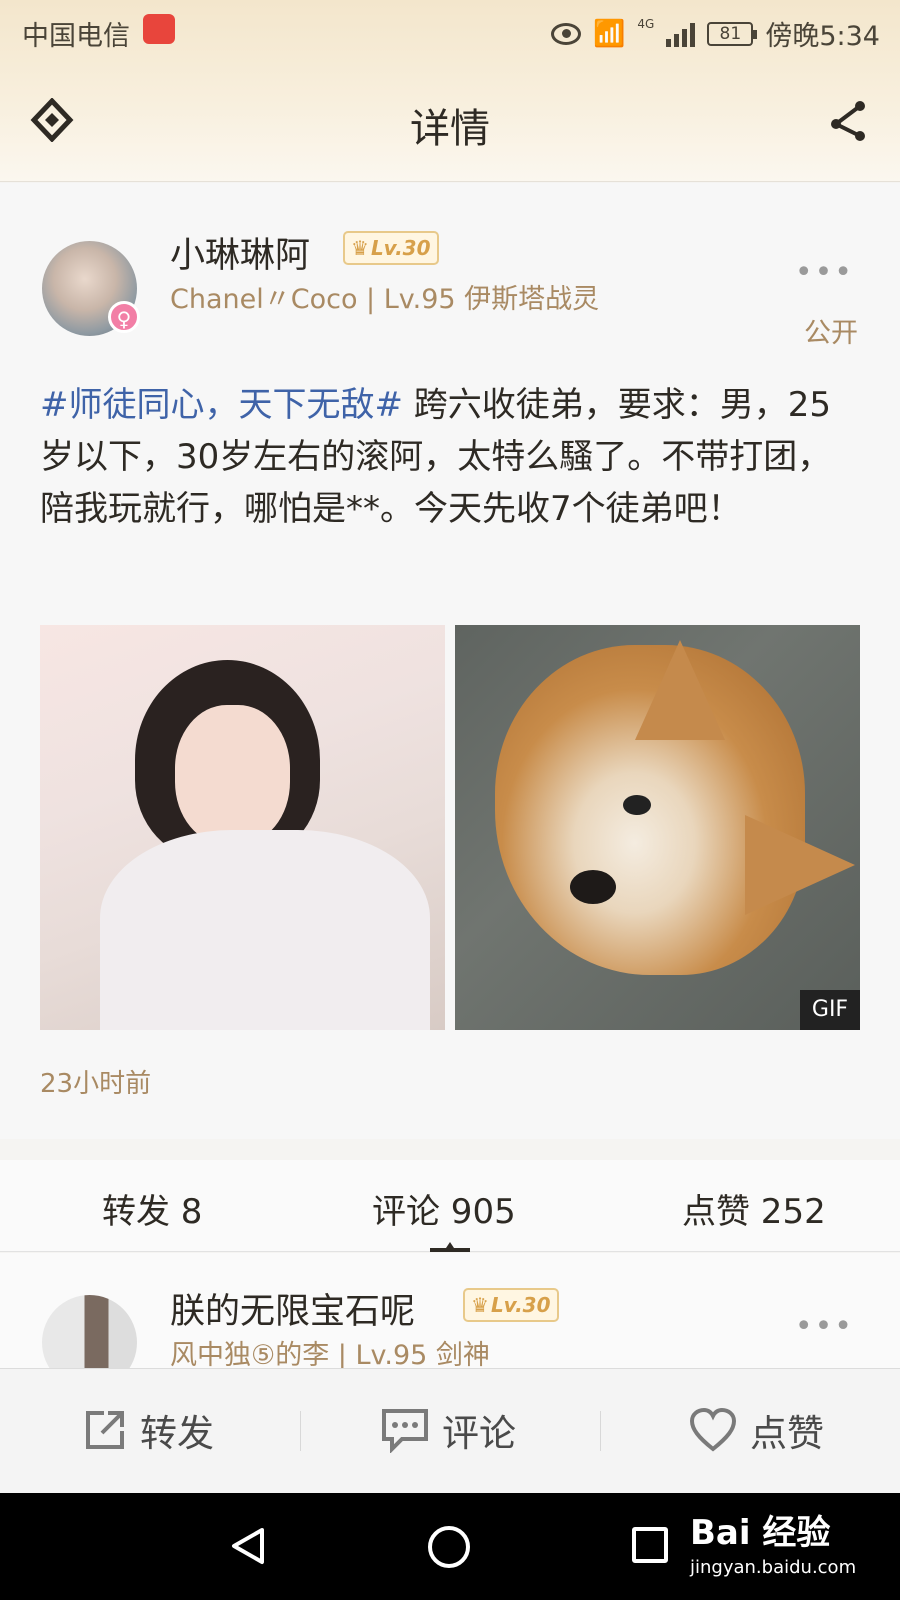 This screenshot has height=1600, width=900. I want to click on heart-icon, so click(713, 1429).